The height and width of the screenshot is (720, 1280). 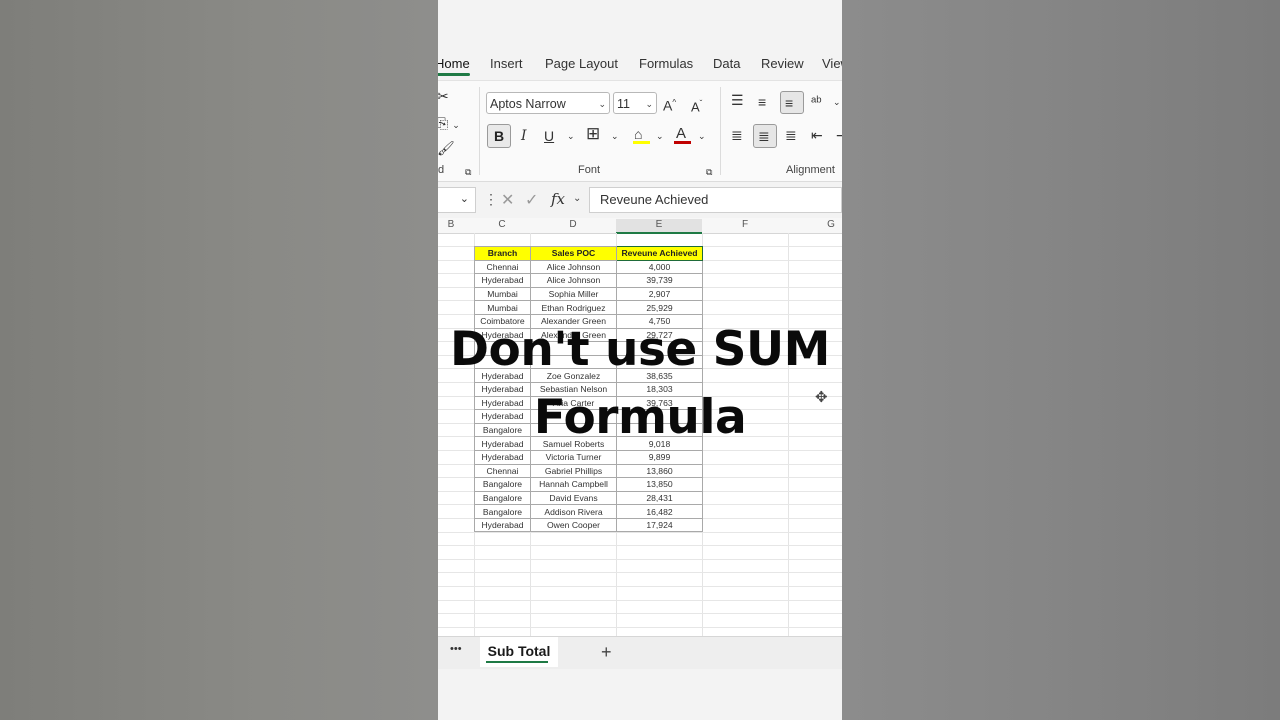 I want to click on decrease-font-size-icon: Aˇ, so click(x=696, y=105).